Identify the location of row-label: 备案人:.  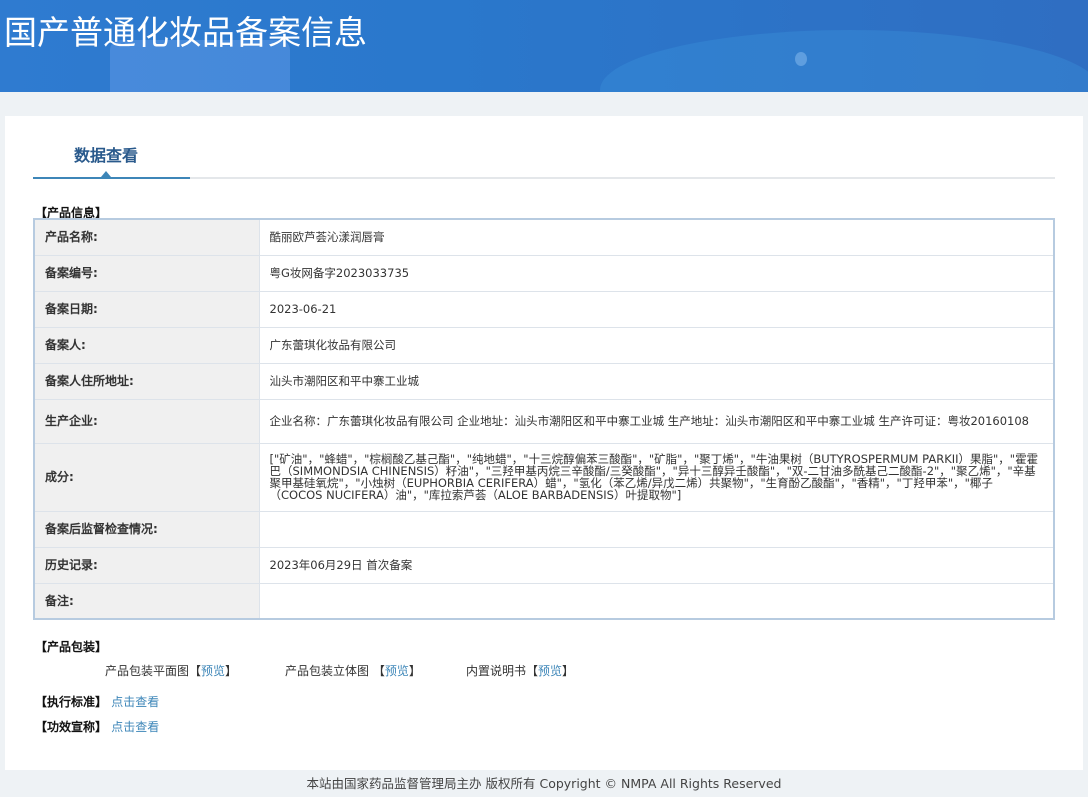
(146, 345).